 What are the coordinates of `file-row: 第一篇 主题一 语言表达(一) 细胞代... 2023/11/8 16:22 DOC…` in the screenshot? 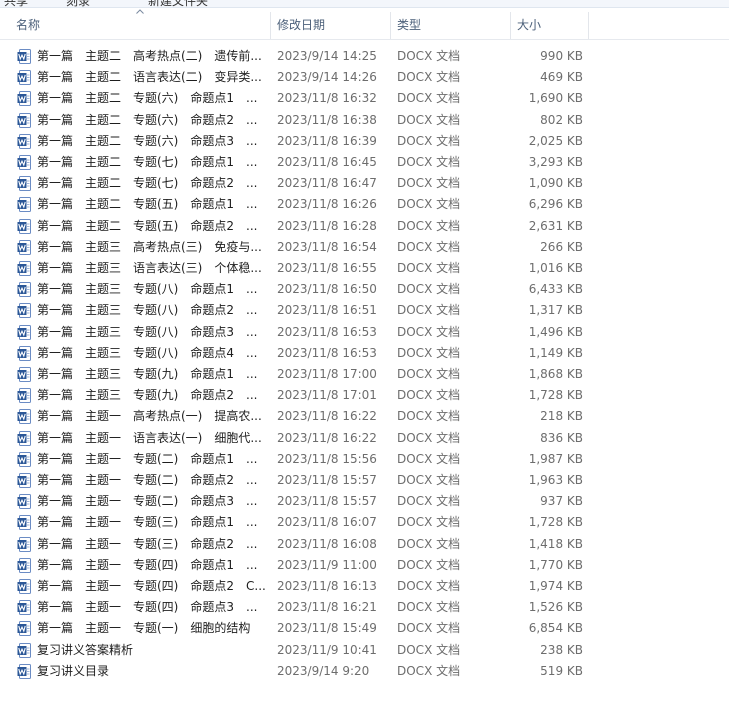 It's located at (364, 438).